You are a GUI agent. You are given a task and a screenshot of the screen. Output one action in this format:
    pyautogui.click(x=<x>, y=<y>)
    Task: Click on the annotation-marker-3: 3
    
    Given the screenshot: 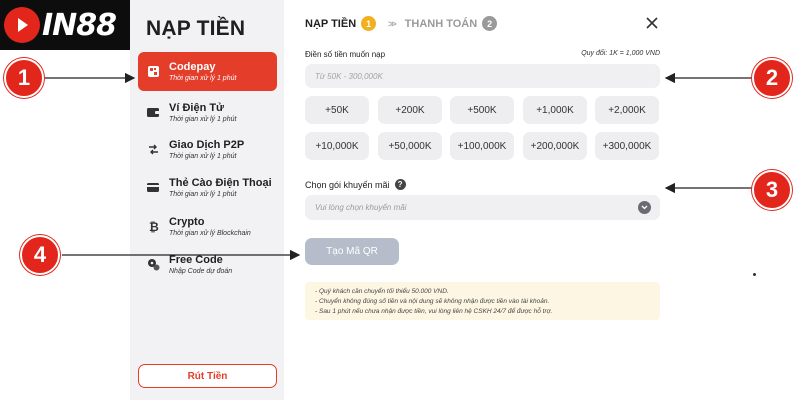 What is the action you would take?
    pyautogui.click(x=772, y=190)
    